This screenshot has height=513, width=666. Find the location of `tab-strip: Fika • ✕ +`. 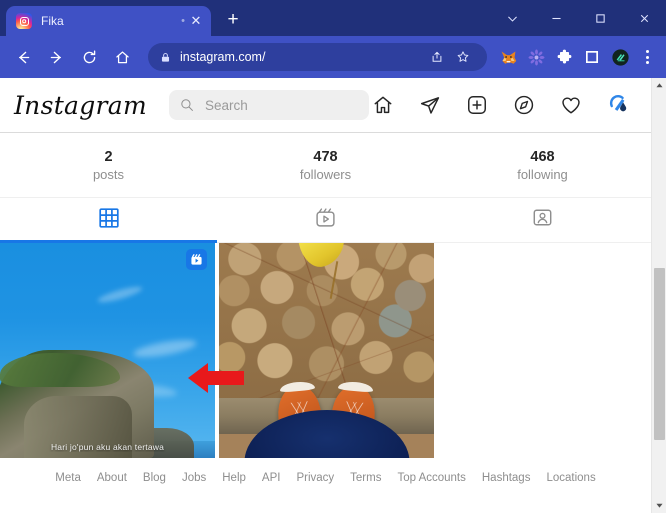

tab-strip: Fika • ✕ + is located at coordinates (245, 18).